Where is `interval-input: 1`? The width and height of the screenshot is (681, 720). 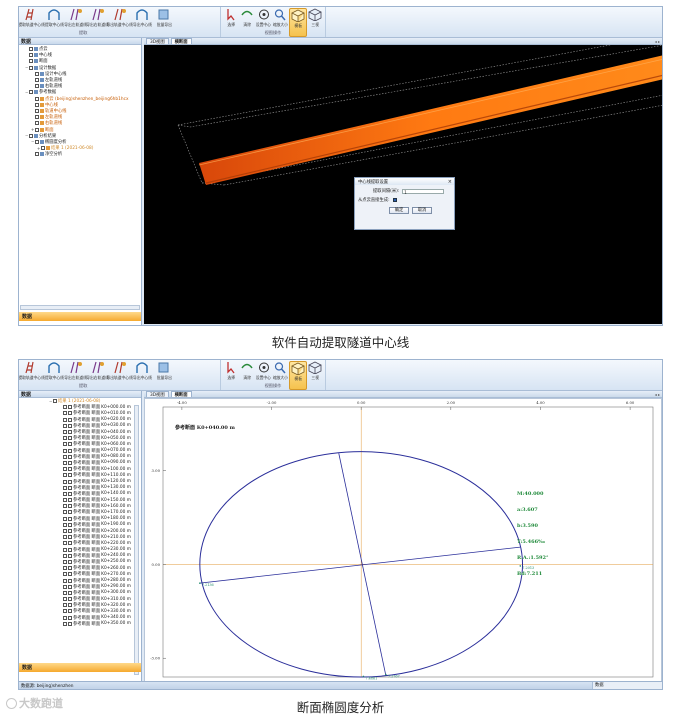 interval-input: 1 is located at coordinates (423, 191).